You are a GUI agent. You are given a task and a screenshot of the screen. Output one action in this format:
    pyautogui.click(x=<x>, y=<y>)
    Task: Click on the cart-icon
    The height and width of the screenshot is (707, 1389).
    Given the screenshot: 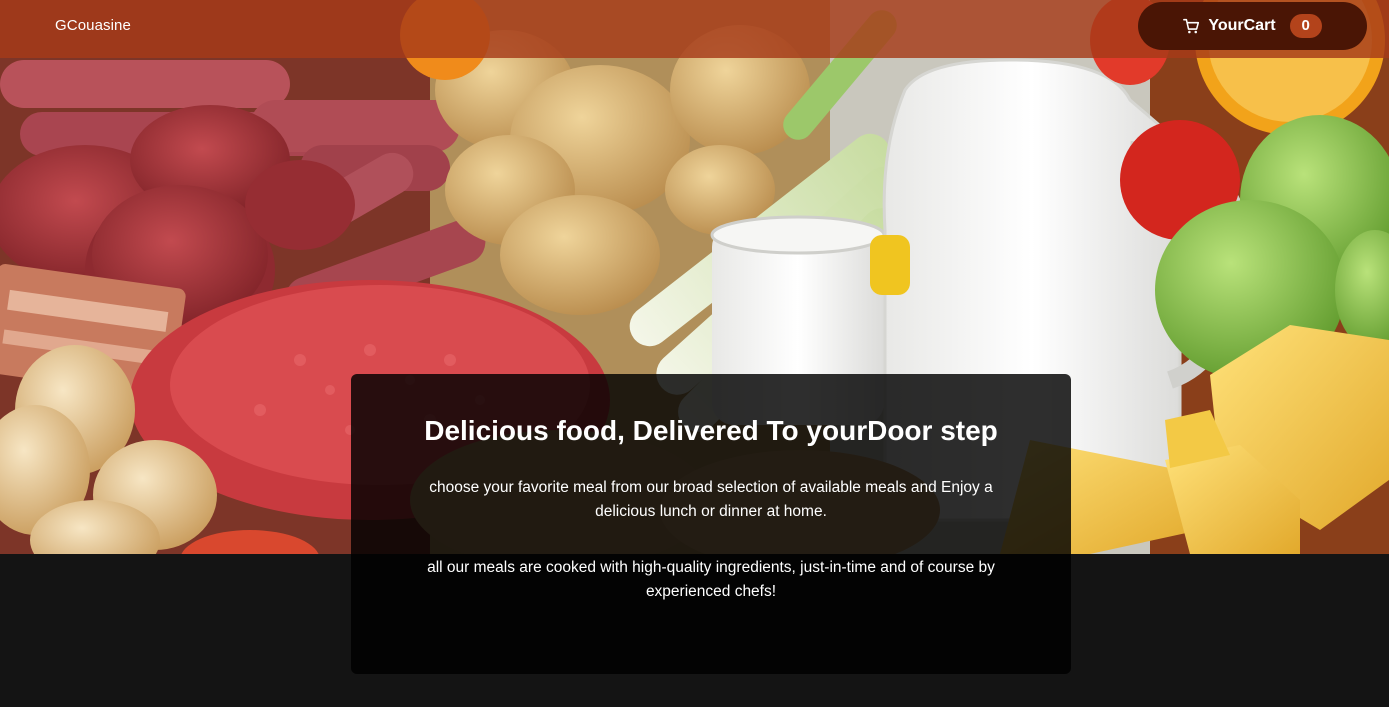 What is the action you would take?
    pyautogui.click(x=1191, y=26)
    